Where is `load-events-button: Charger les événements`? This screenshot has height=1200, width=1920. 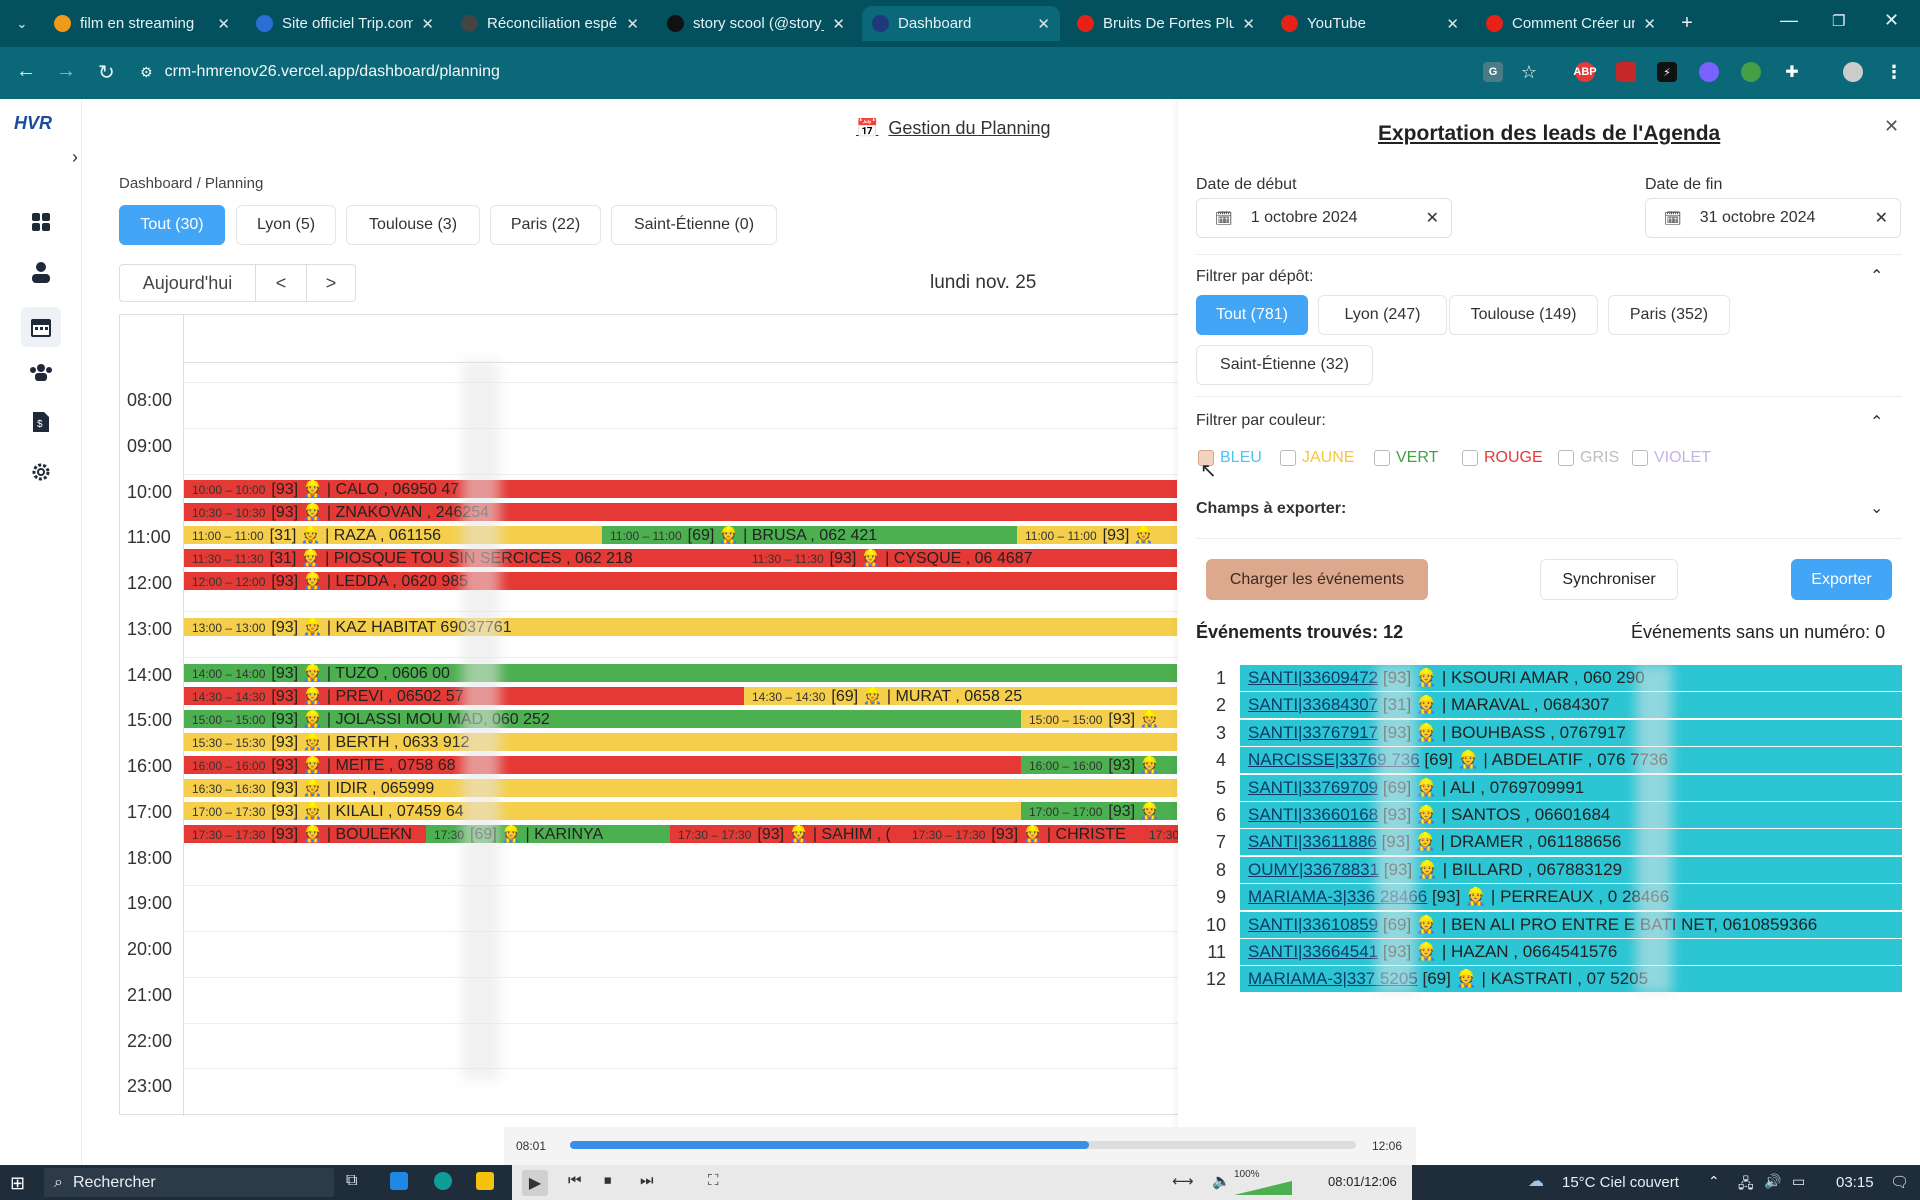
load-events-button: Charger les événements is located at coordinates (1317, 579).